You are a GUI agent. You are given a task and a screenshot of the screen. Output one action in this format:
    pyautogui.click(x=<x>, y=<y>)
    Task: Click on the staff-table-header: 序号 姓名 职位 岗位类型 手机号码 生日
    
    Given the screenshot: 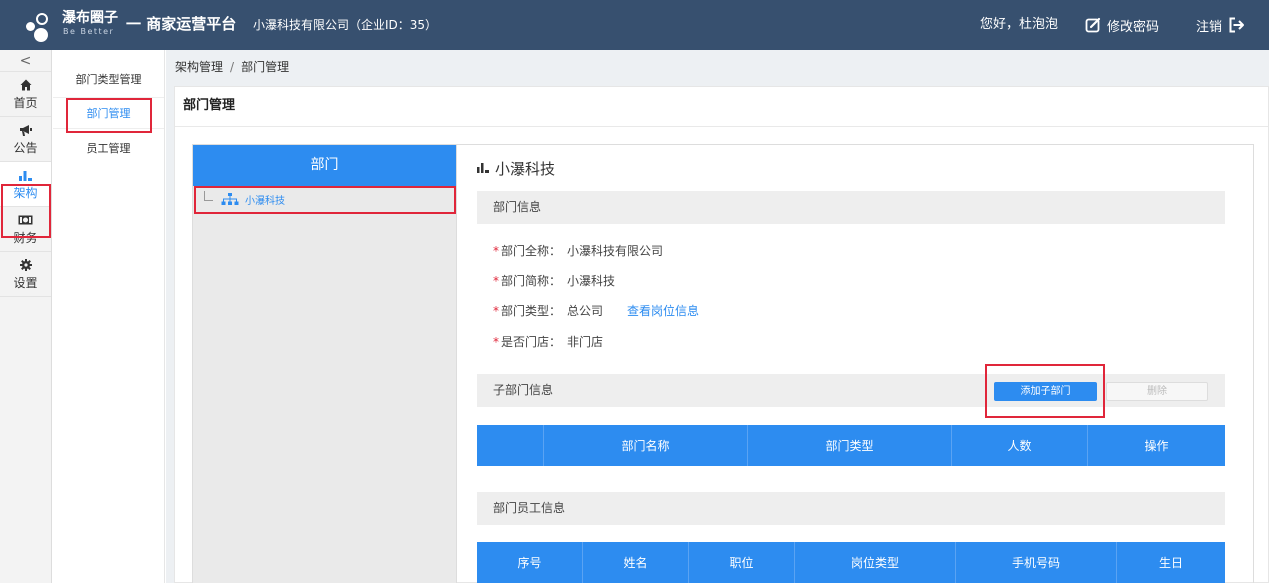 What is the action you would take?
    pyautogui.click(x=851, y=562)
    